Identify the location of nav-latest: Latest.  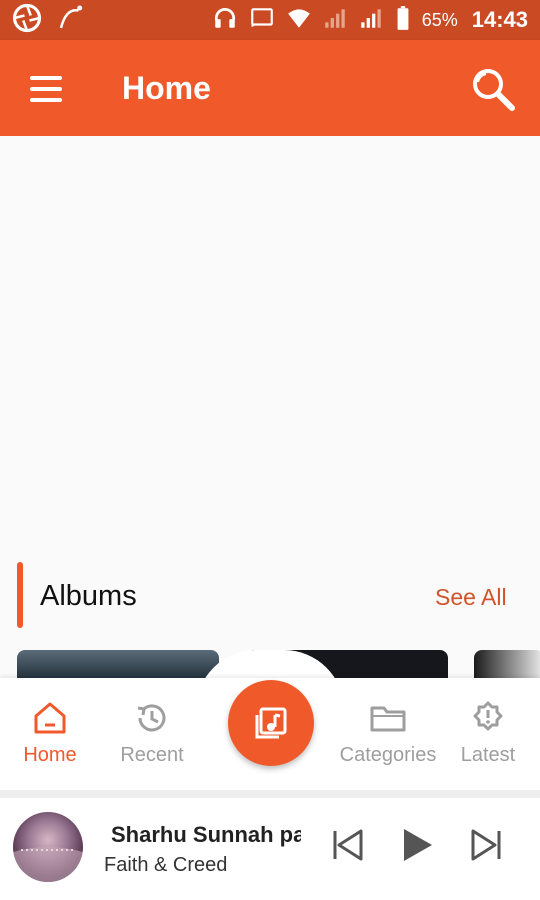
(488, 733).